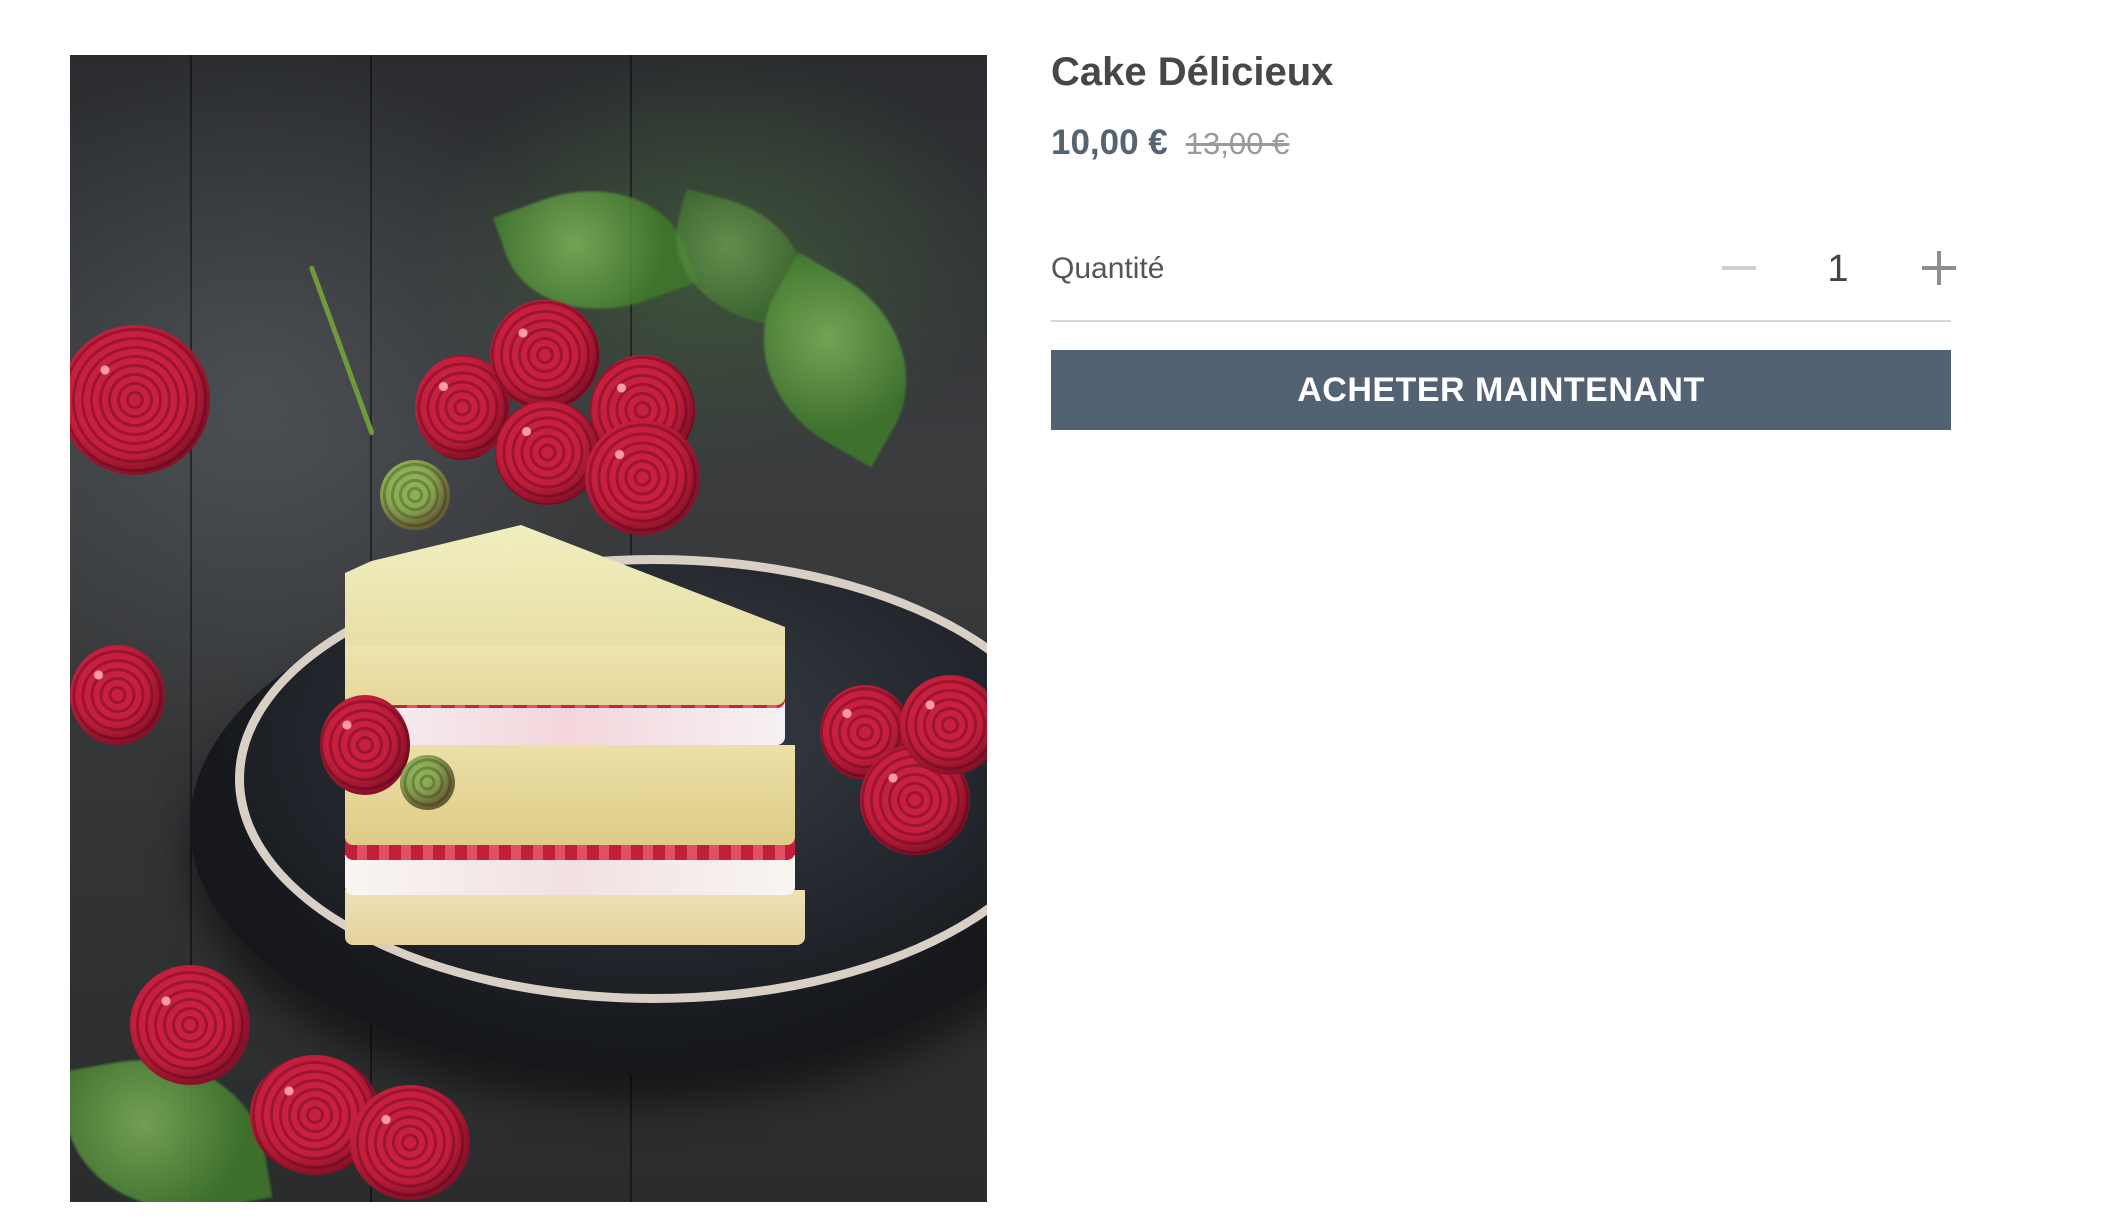 This screenshot has height=1224, width=2104. What do you see at coordinates (1503, 281) in the screenshot?
I see `quantity-row: Quantité` at bounding box center [1503, 281].